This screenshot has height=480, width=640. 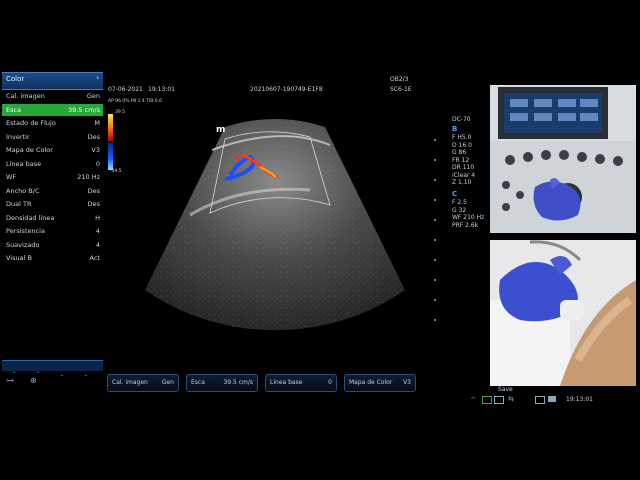 What do you see at coordinates (31, 123) in the screenshot?
I see `menu-item-label: Estado de Flujo` at bounding box center [31, 123].